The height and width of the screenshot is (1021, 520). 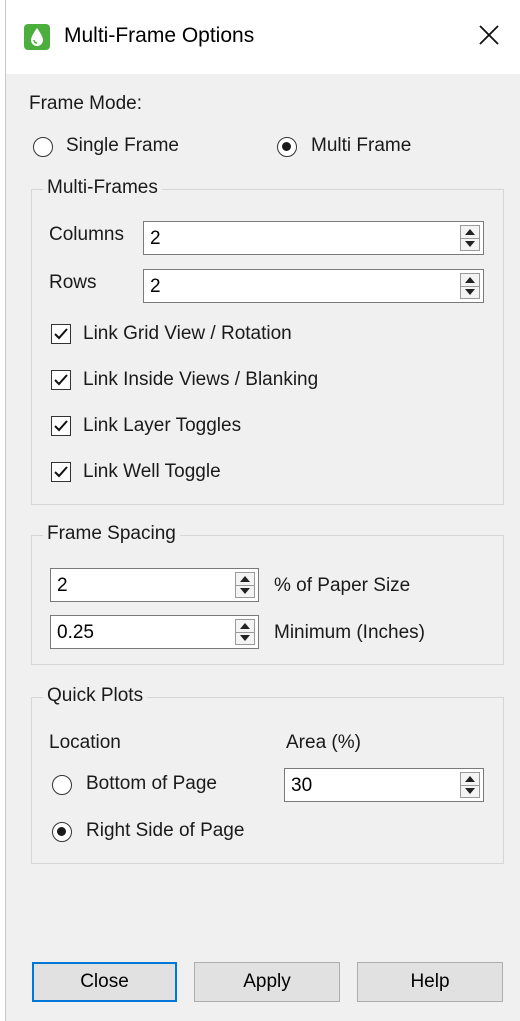 I want to click on close-icon, so click(x=489, y=35).